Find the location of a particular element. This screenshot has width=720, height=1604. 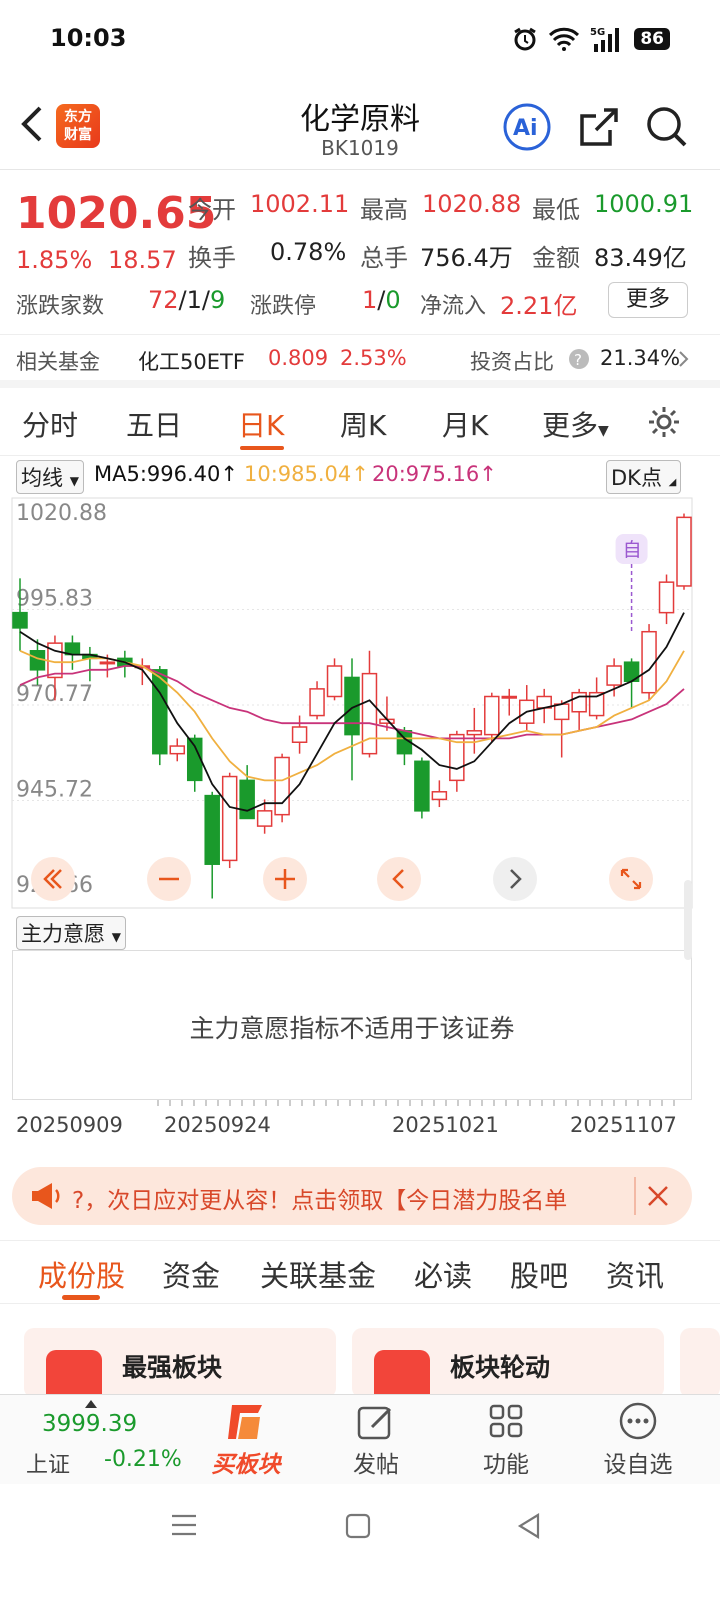

tab-five-day: 五日 is located at coordinates (154, 424).